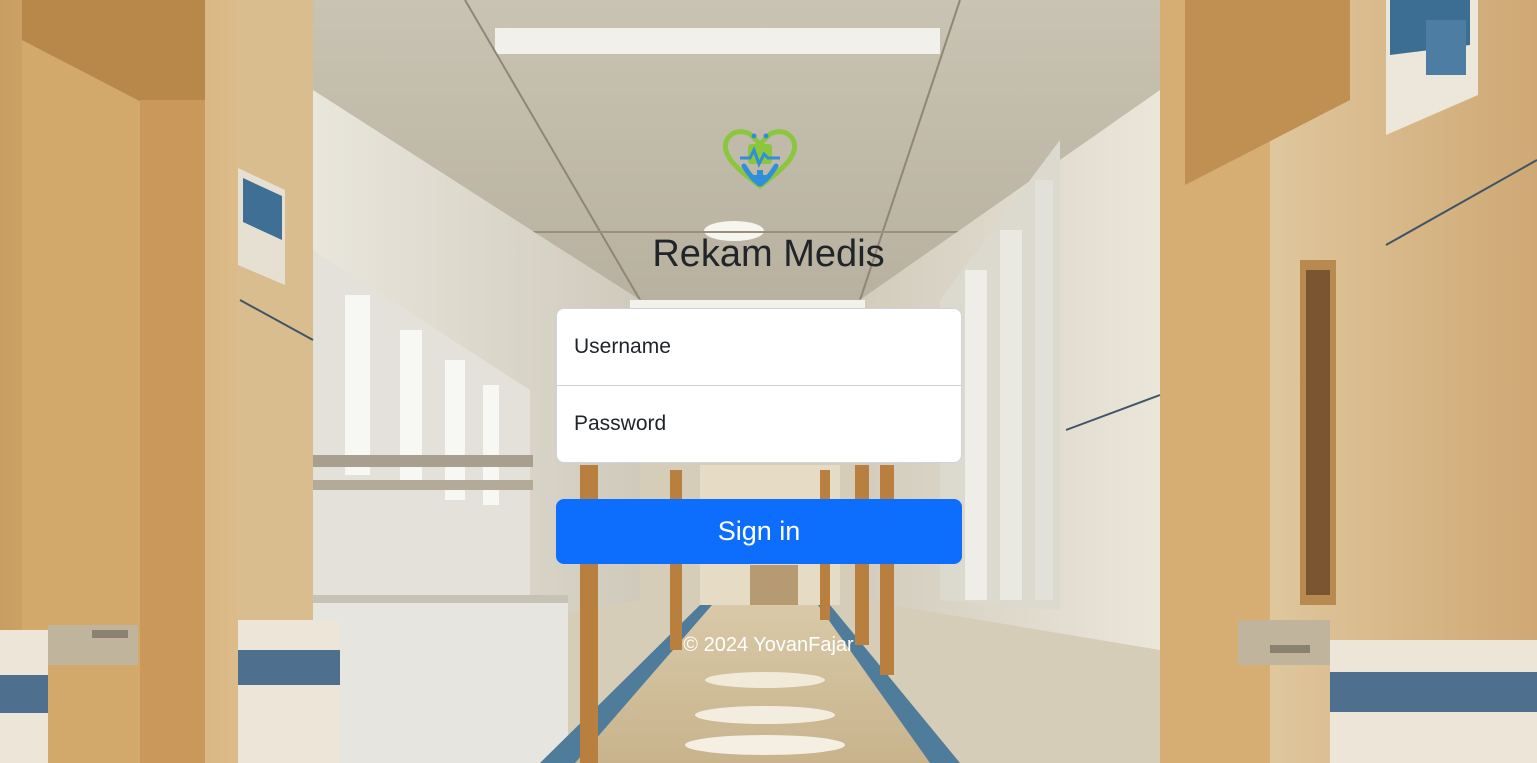 The height and width of the screenshot is (763, 1537). What do you see at coordinates (759, 531) in the screenshot?
I see `sign-in-button: Sign in` at bounding box center [759, 531].